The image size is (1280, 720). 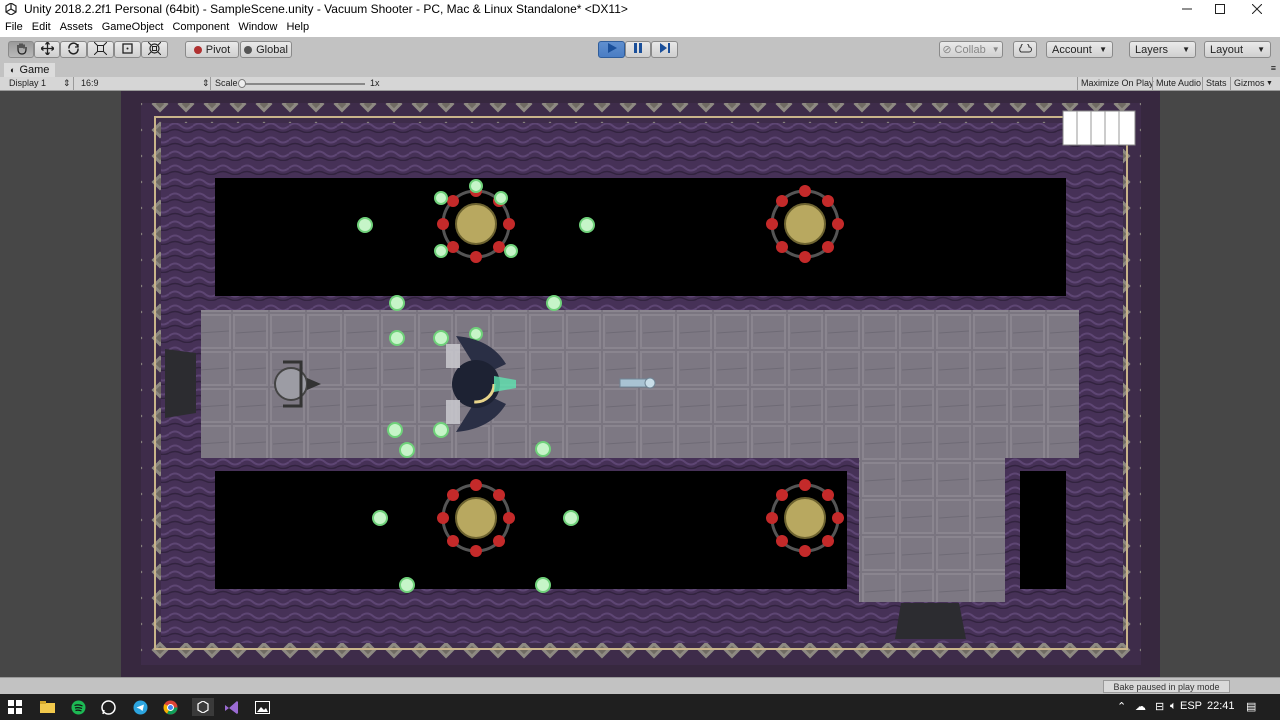 I want to click on rotate-icon, so click(x=73, y=49).